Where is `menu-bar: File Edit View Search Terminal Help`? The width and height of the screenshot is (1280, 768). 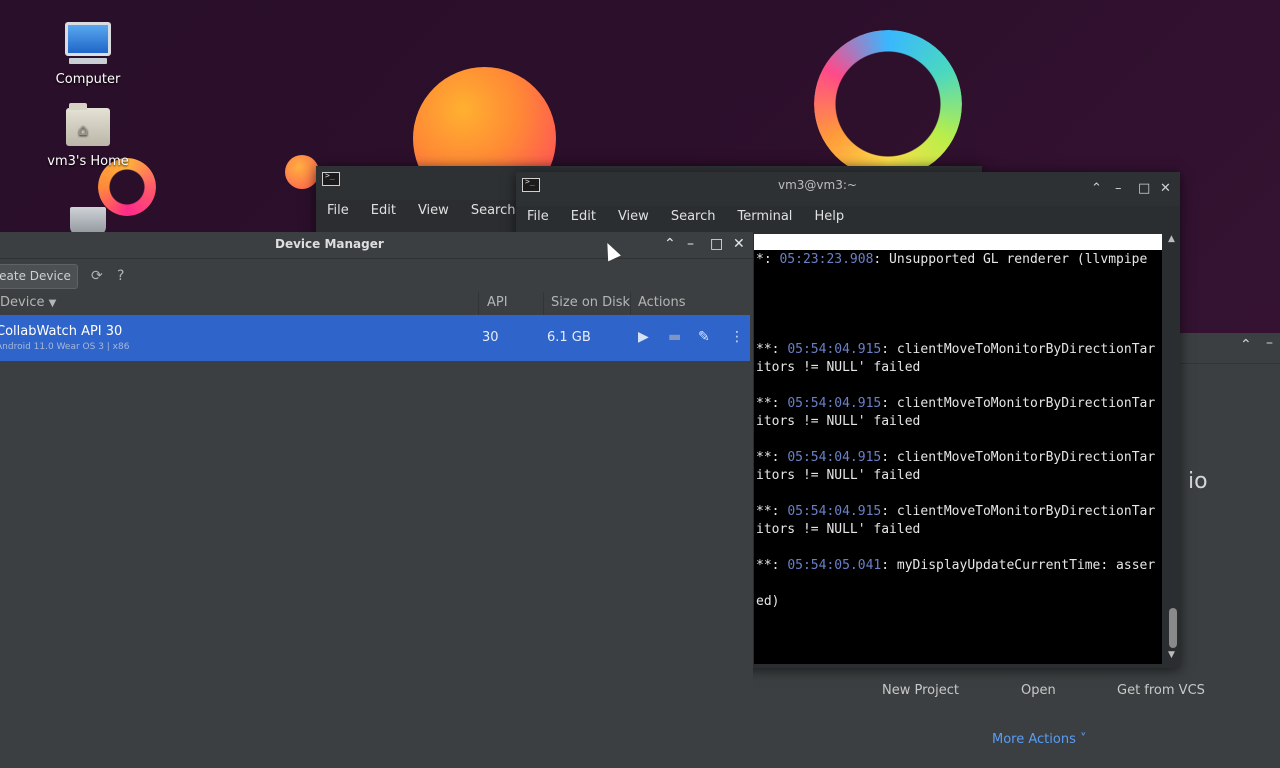 menu-bar: File Edit View Search Terminal Help is located at coordinates (848, 216).